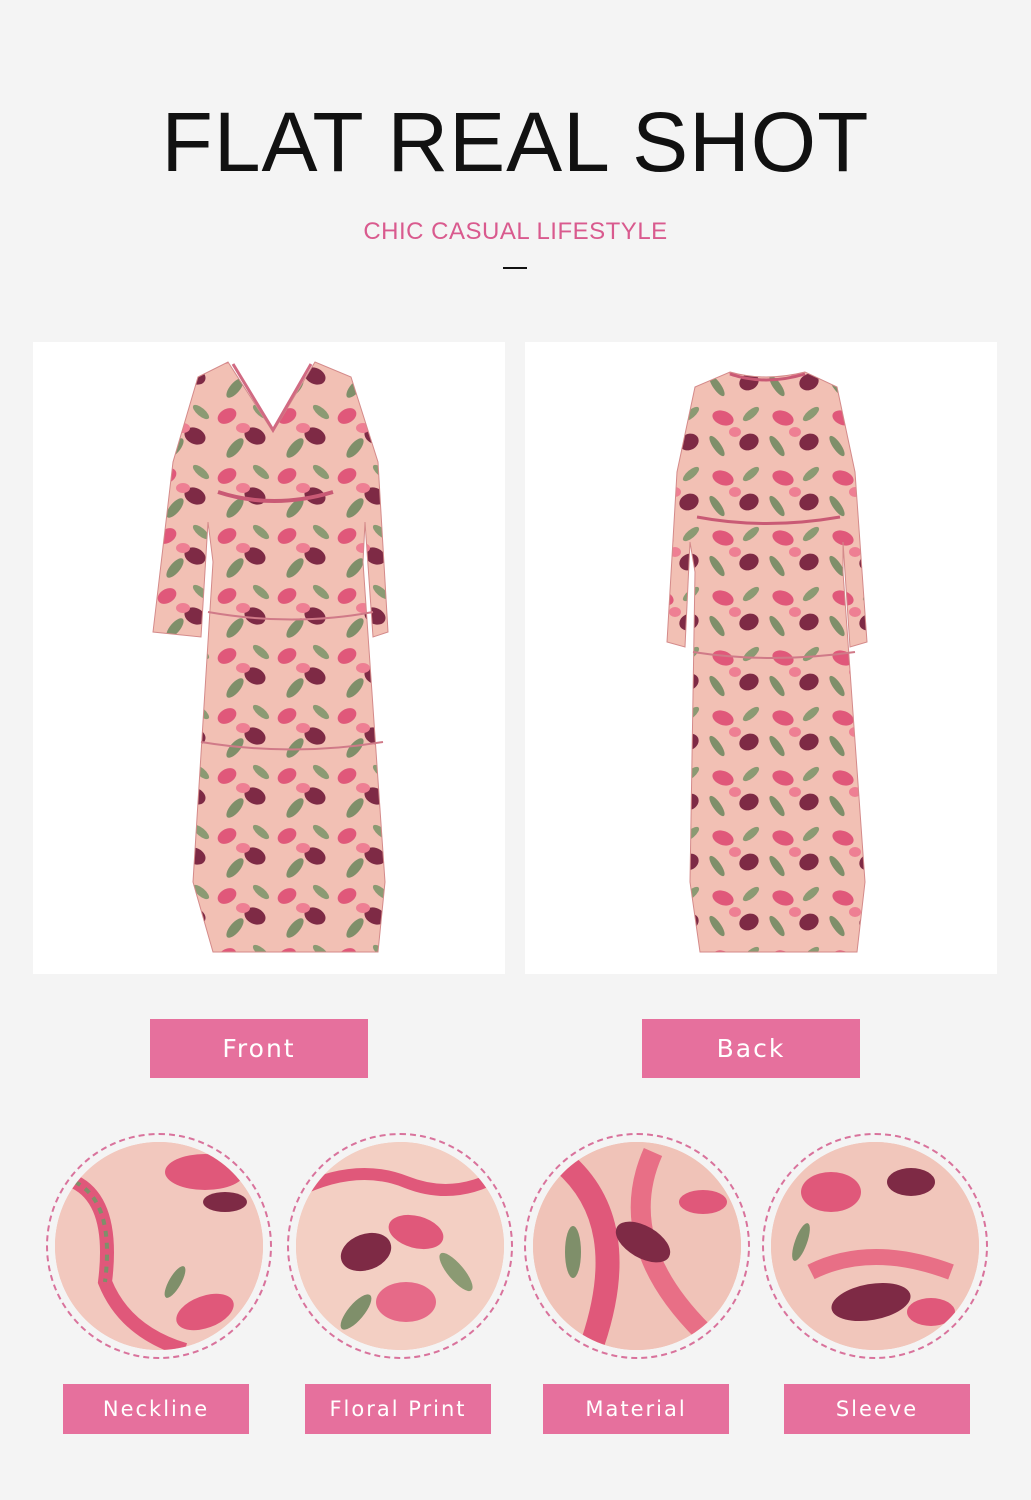 The width and height of the screenshot is (1031, 1500). I want to click on material-label-button: Material, so click(636, 1409).